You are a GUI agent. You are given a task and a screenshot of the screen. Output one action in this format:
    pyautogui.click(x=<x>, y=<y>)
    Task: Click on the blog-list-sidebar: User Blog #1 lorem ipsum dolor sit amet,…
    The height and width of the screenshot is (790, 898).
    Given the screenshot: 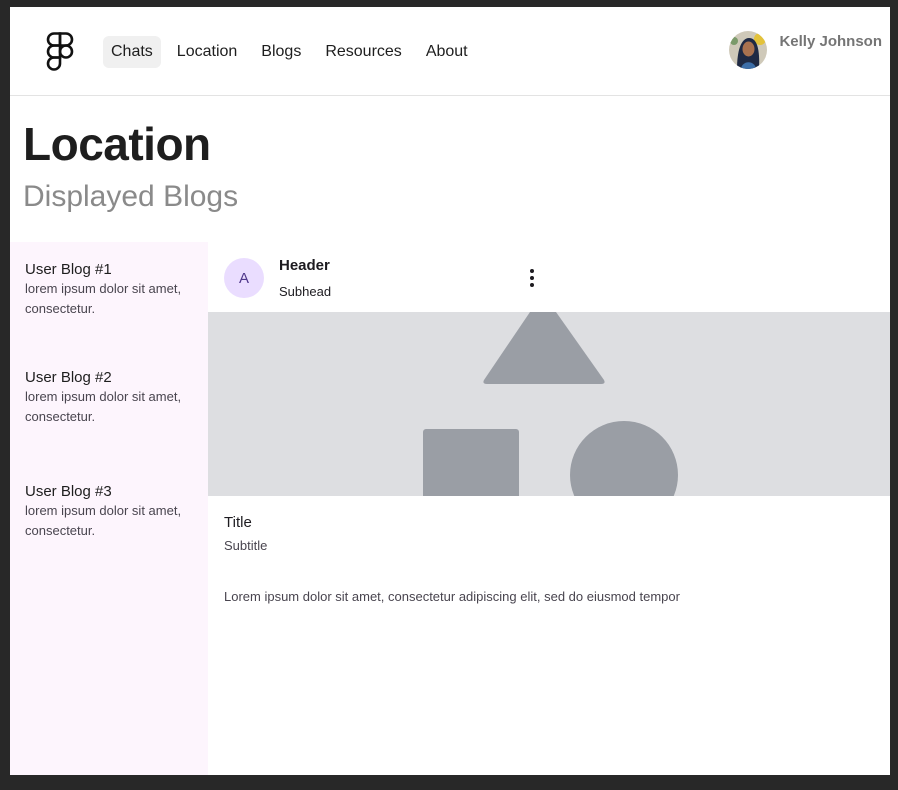 What is the action you would take?
    pyautogui.click(x=109, y=508)
    